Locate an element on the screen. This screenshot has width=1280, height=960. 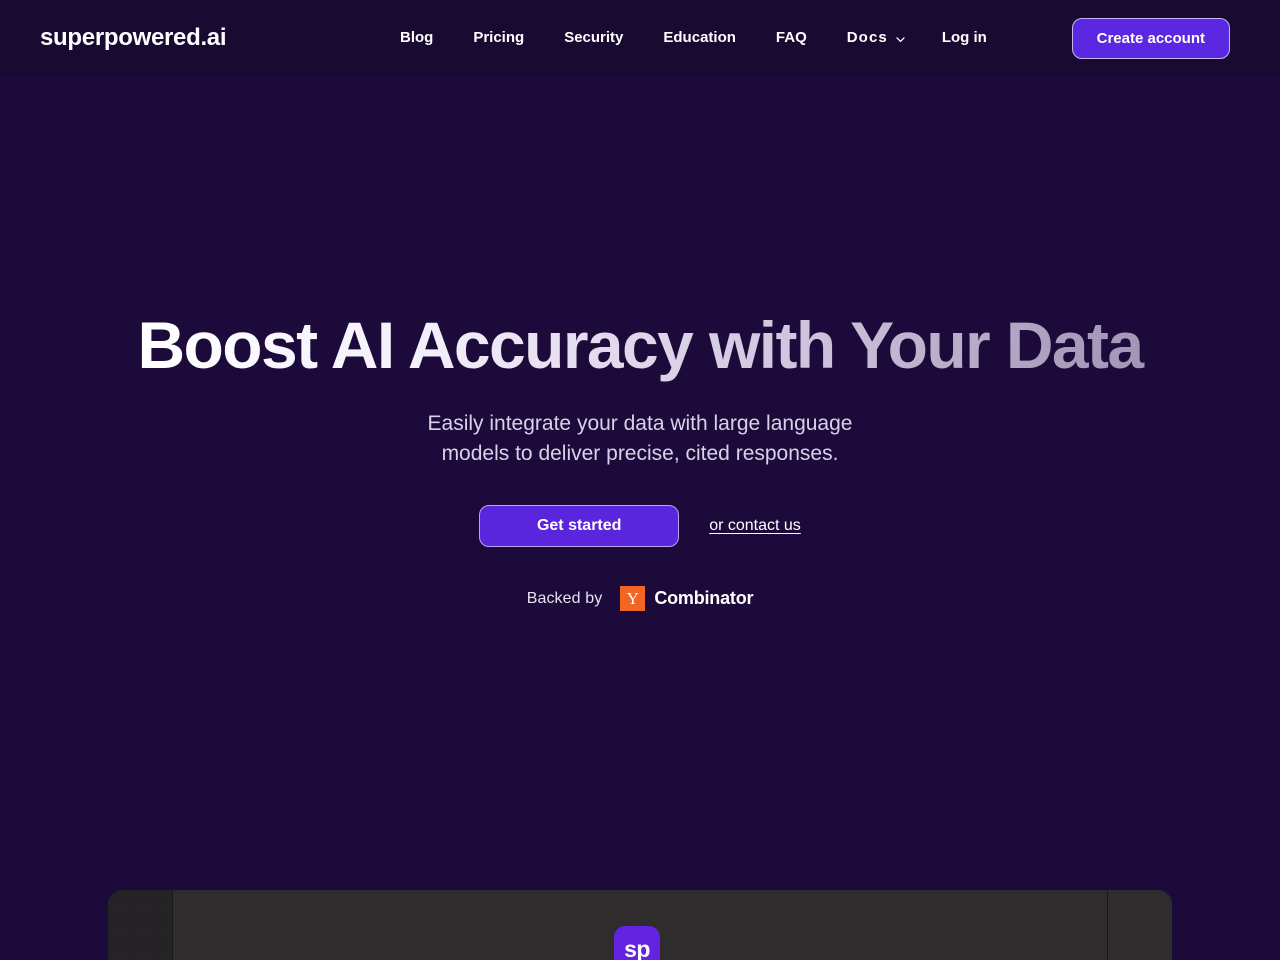
get-started-button: Get started is located at coordinates (579, 526).